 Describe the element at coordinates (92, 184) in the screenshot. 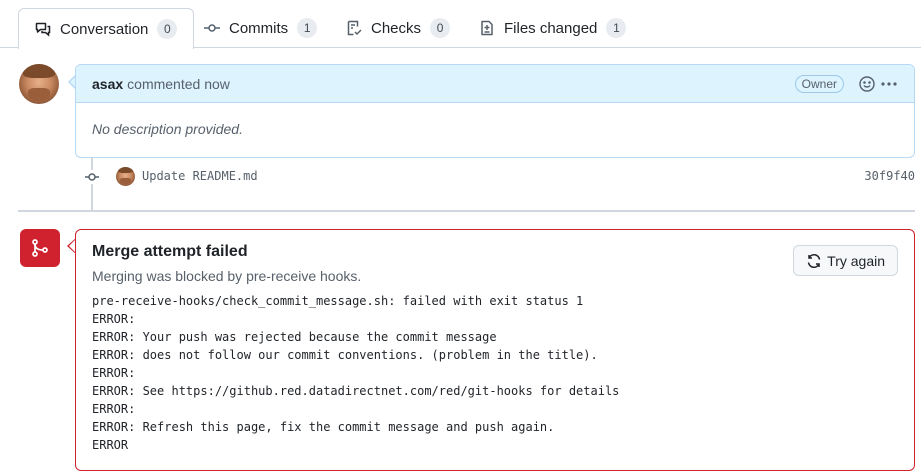

I see `timeline-line` at that location.